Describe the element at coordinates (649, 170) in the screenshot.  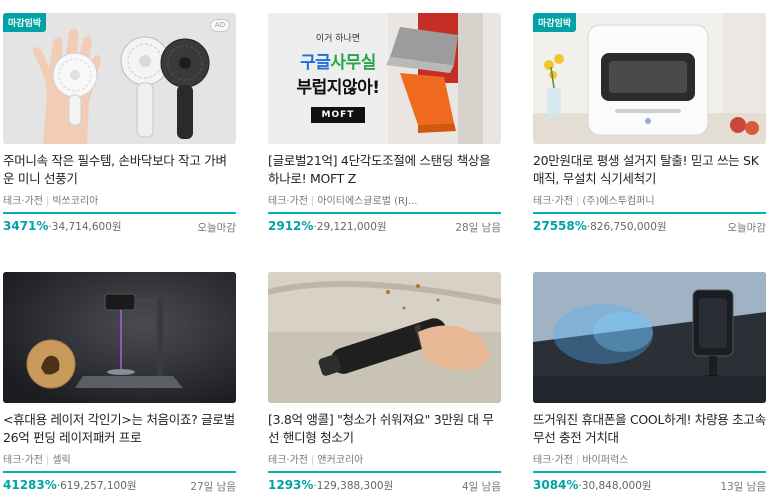
I see `product-title: 20만원대로 평생 설거지 탈출! 믿고 쓰는 SK매직, 무설치 식기세척기` at that location.